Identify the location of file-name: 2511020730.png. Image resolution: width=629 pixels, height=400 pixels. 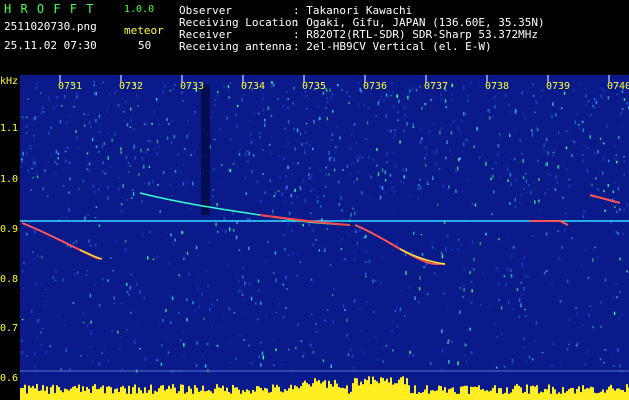
(50, 26).